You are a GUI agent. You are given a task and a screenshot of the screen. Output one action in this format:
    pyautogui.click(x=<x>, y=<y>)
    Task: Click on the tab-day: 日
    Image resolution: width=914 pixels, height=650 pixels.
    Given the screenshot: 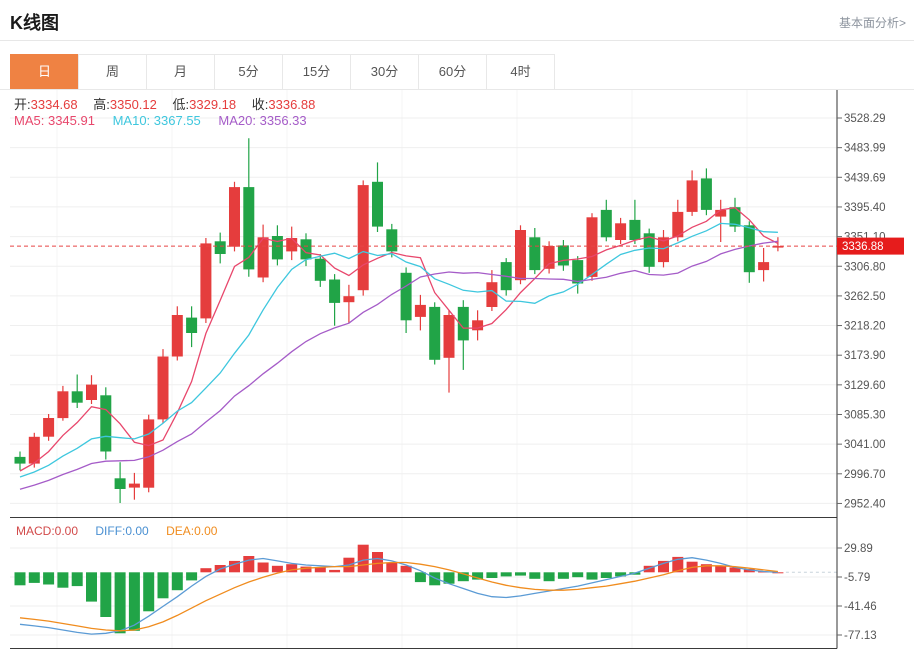 What is the action you would take?
    pyautogui.click(x=44, y=72)
    